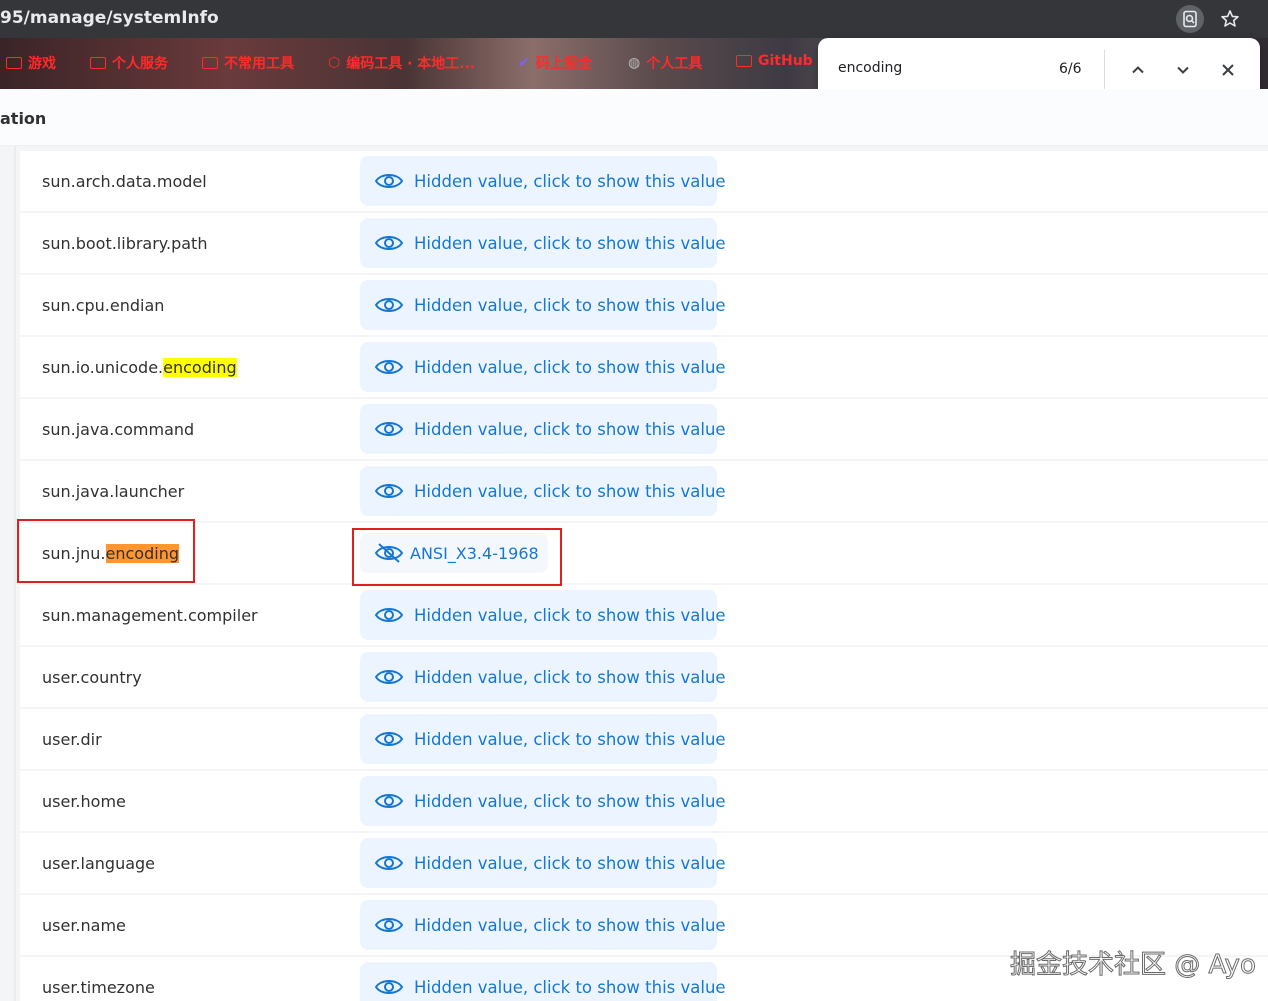 This screenshot has height=1001, width=1268. What do you see at coordinates (1133, 965) in the screenshot?
I see `watermark: 掘金技术社区 @ Ayo` at bounding box center [1133, 965].